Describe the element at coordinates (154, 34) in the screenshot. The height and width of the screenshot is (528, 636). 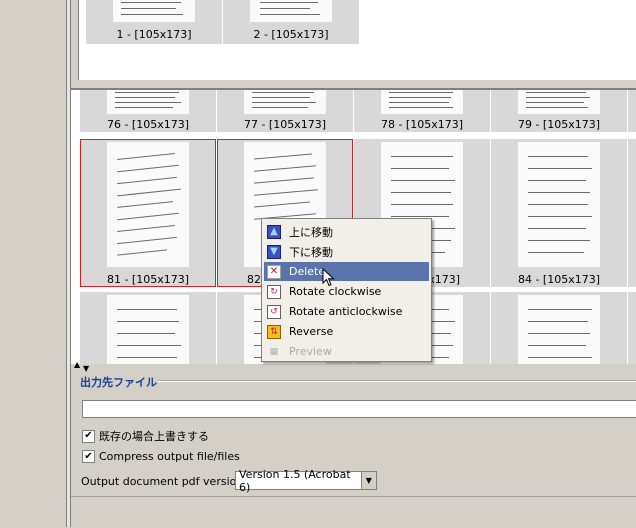
I see `thumbnail-caption: 1 - [105x173]` at that location.